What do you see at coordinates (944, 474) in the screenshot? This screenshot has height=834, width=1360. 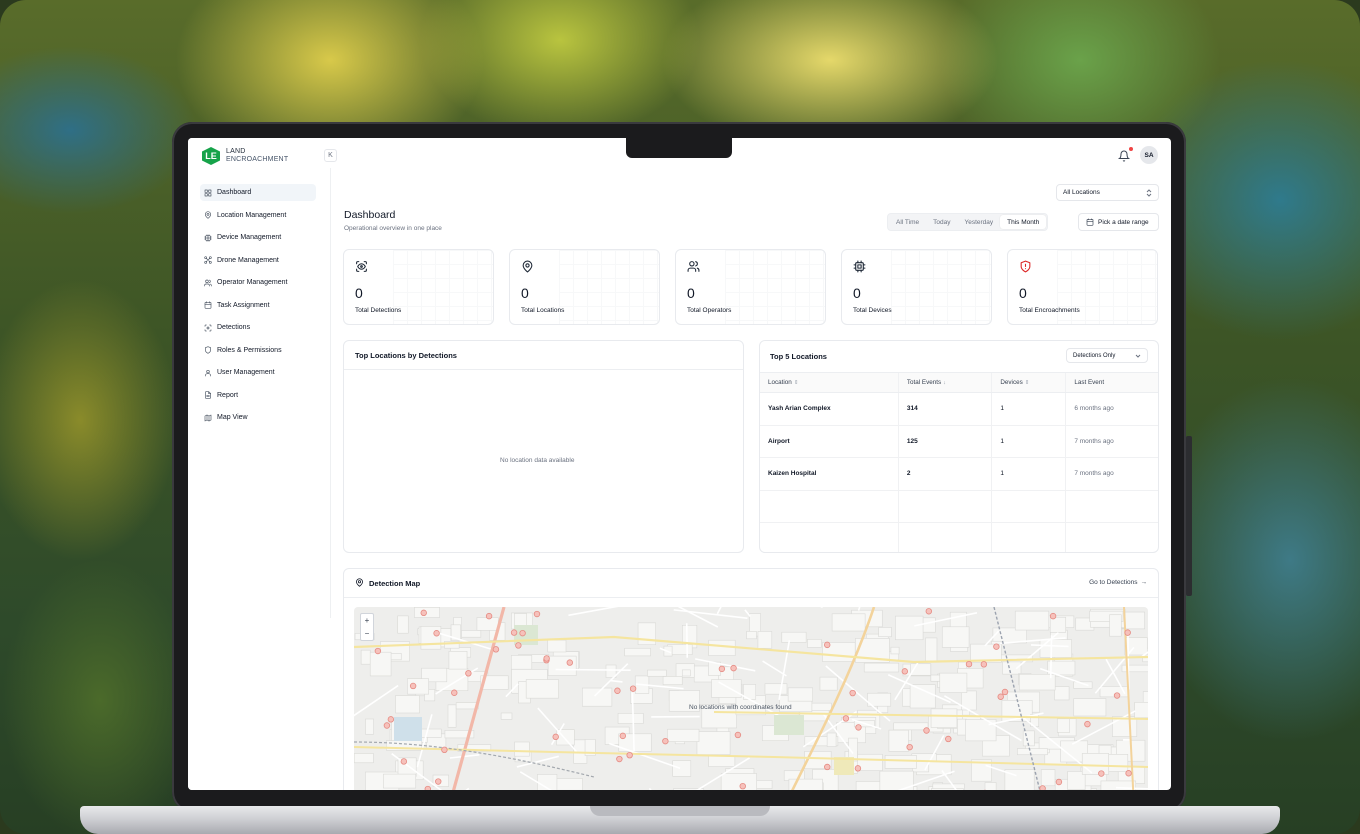 I see `cell-total-events: 2` at bounding box center [944, 474].